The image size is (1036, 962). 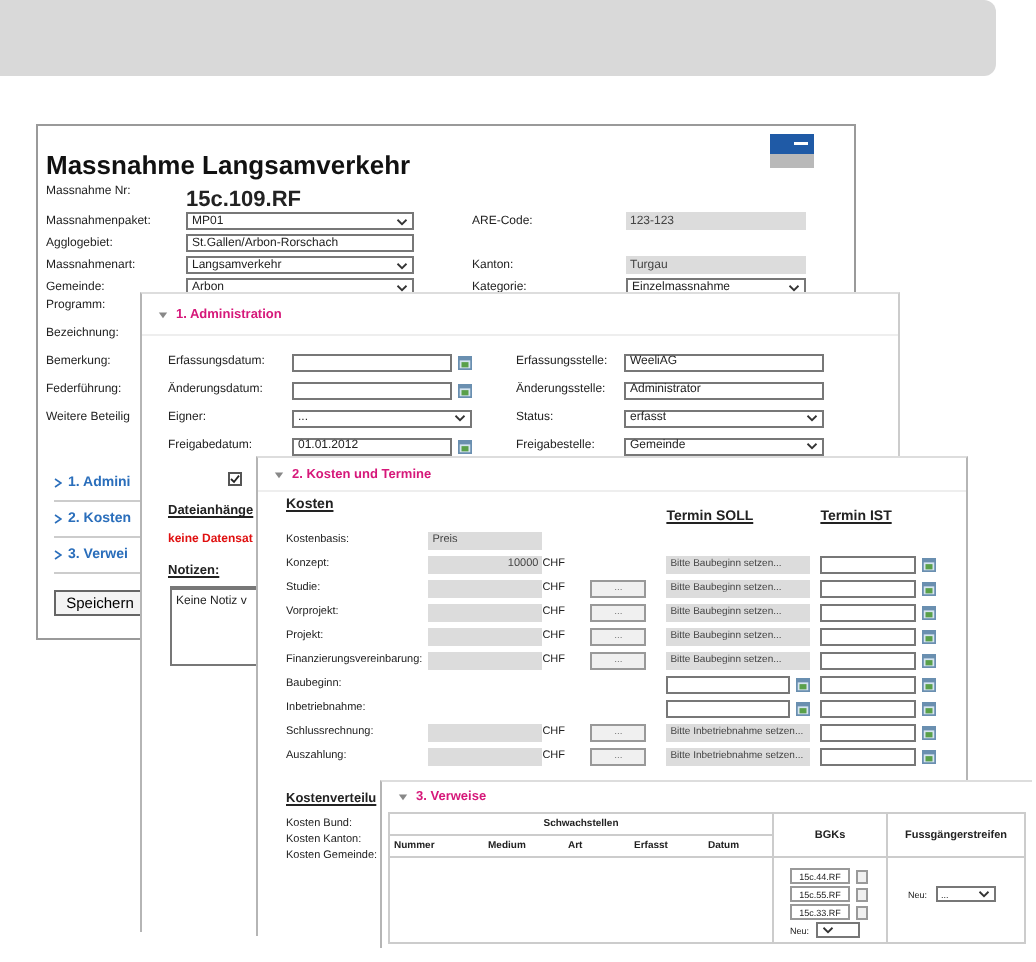 What do you see at coordinates (228, 165) in the screenshot?
I see `window-title: Massnahme Langsamverkehr` at bounding box center [228, 165].